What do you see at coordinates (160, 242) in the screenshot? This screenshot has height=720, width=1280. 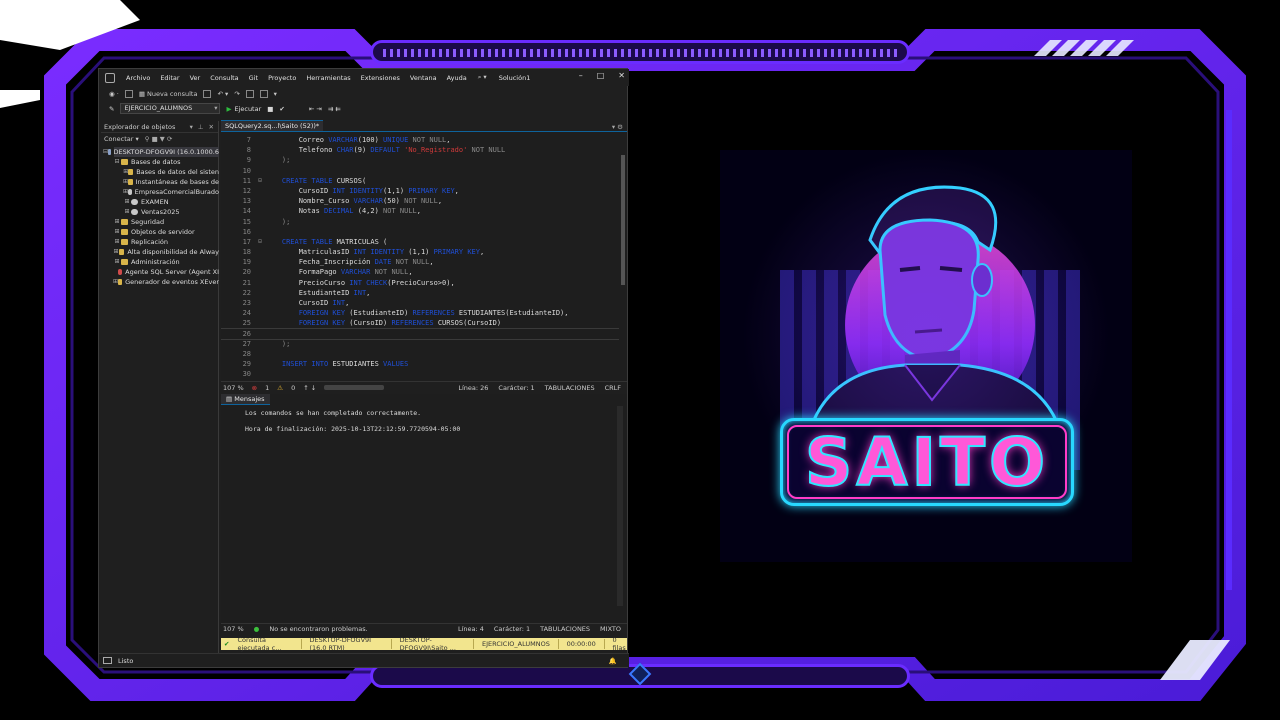 I see `tree-item: ⊞ Replicación` at bounding box center [160, 242].